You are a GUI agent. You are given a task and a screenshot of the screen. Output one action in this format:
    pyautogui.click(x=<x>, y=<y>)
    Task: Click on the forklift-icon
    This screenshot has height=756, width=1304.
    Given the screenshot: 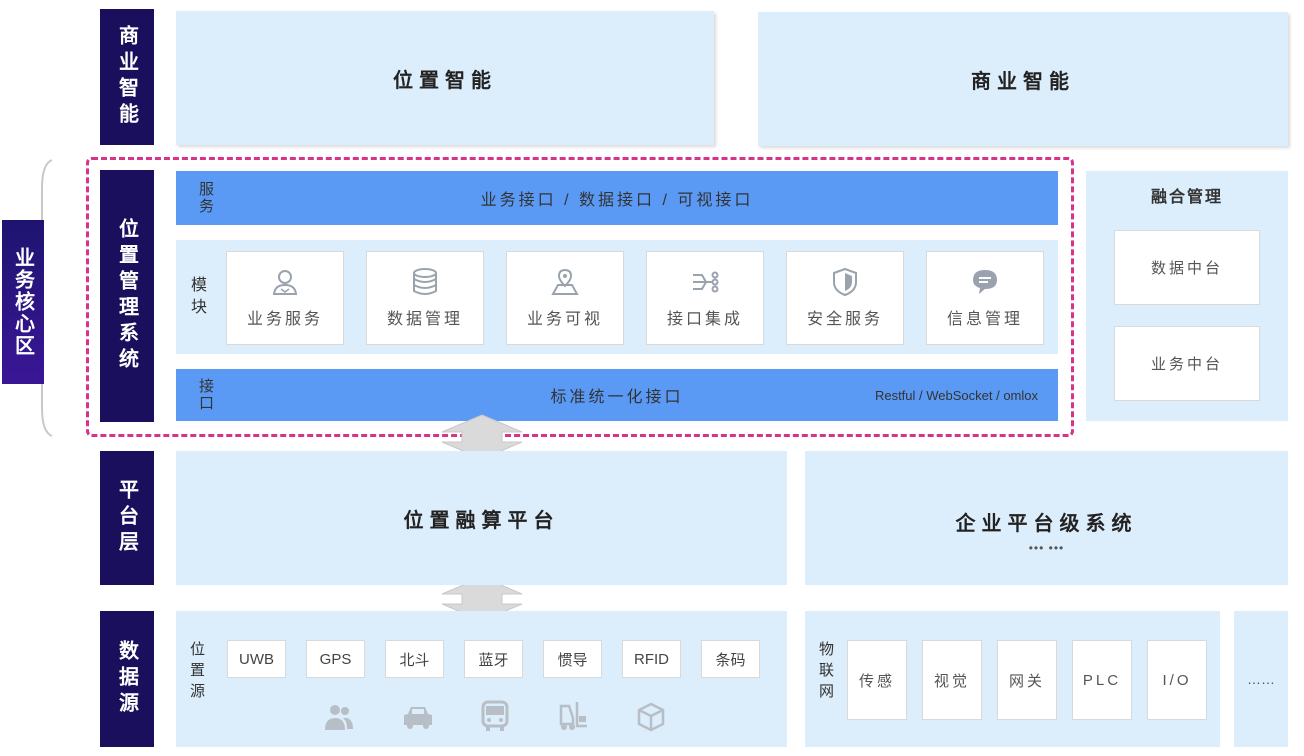 What is the action you would take?
    pyautogui.click(x=573, y=716)
    